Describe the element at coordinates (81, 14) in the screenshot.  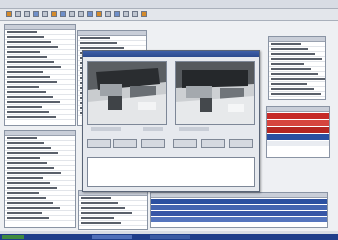
I see `settings-icon` at that location.